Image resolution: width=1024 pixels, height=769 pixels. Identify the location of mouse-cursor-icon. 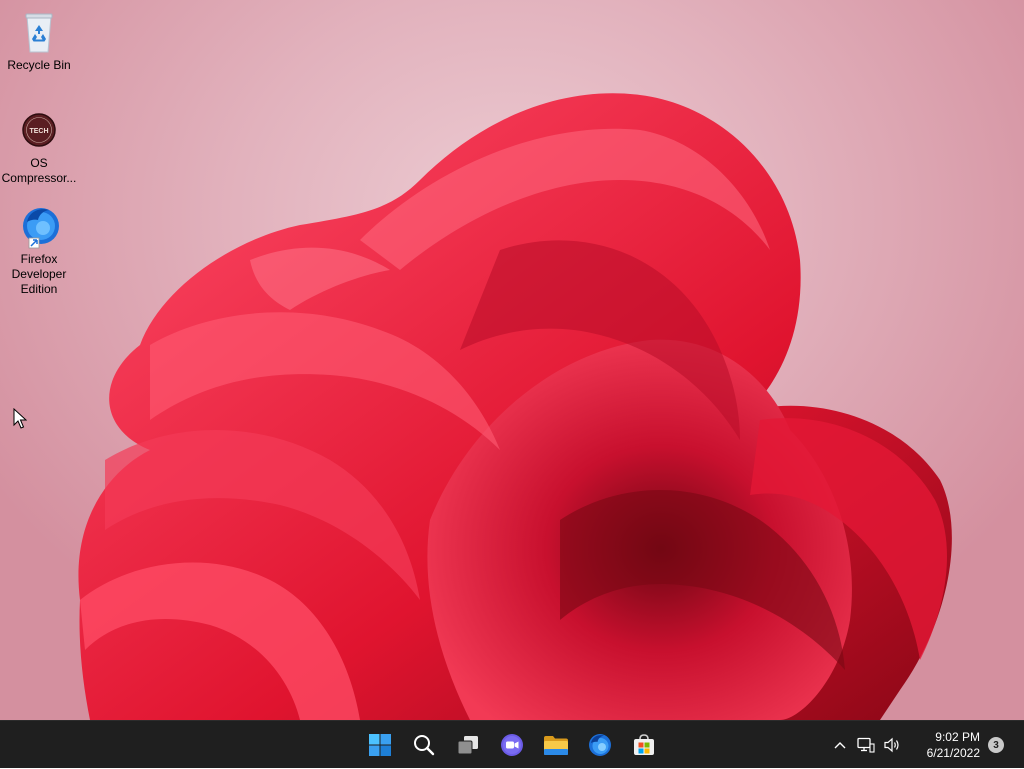
(20, 418).